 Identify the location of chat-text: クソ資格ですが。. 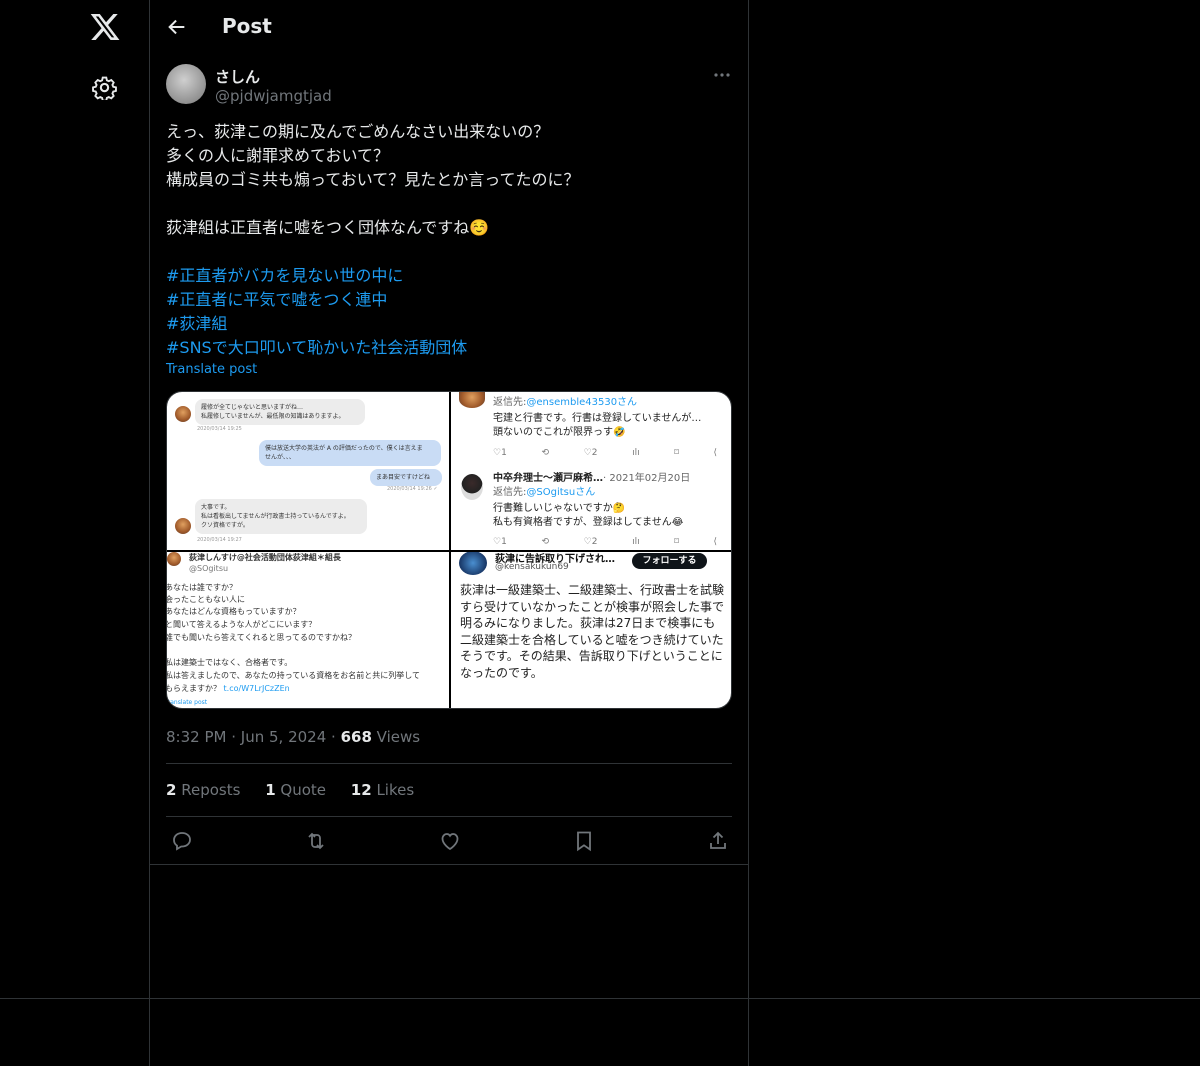
(225, 525).